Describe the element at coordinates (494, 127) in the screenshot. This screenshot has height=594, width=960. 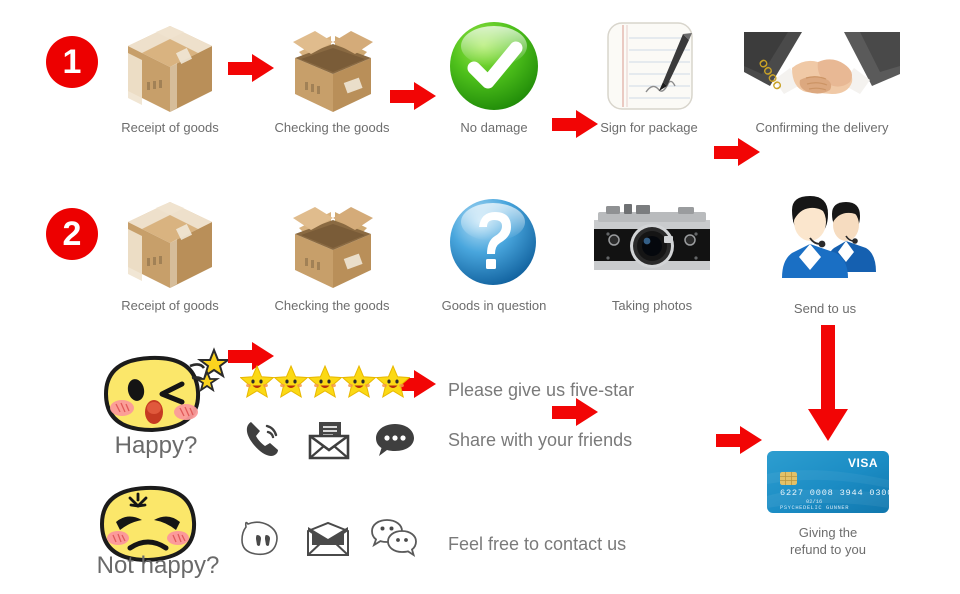
I see `step-caption: No damage` at that location.